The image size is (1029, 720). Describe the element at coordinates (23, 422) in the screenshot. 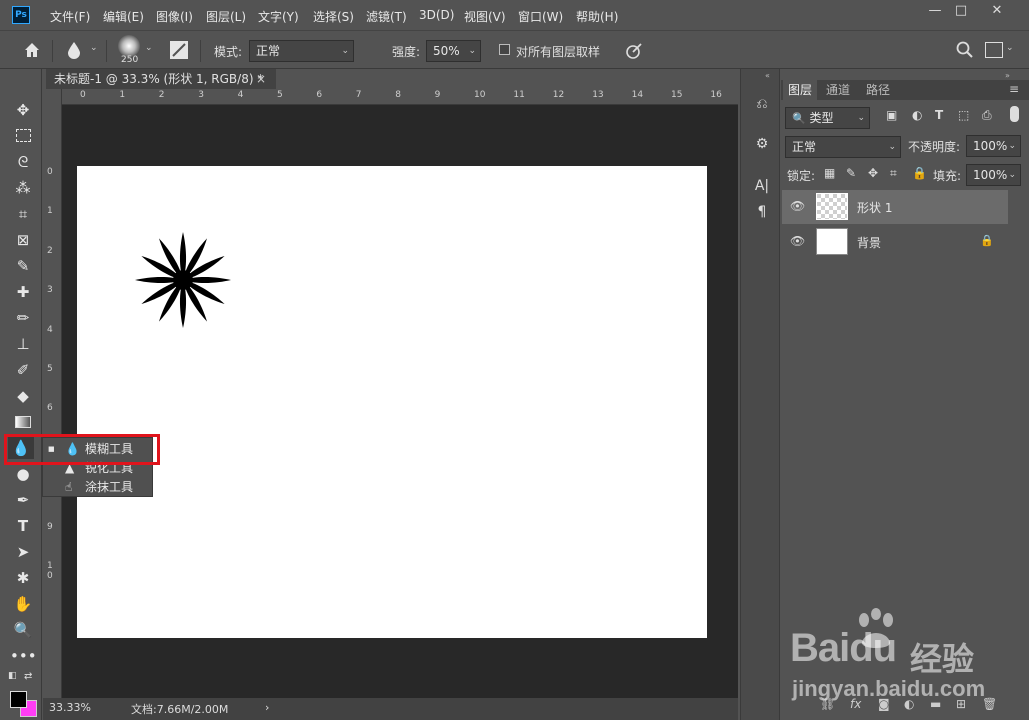

I see `gradient-tool-icon` at that location.